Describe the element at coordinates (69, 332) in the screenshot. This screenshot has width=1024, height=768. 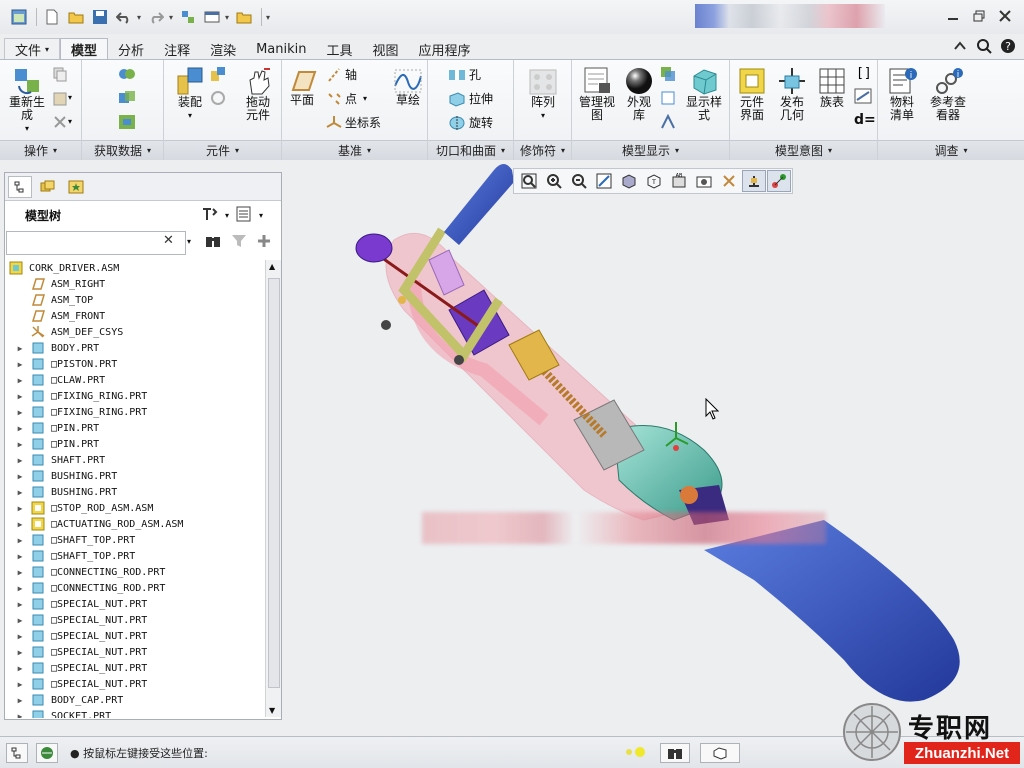
I see `tree-item: ASM_DEF_CSYS` at that location.